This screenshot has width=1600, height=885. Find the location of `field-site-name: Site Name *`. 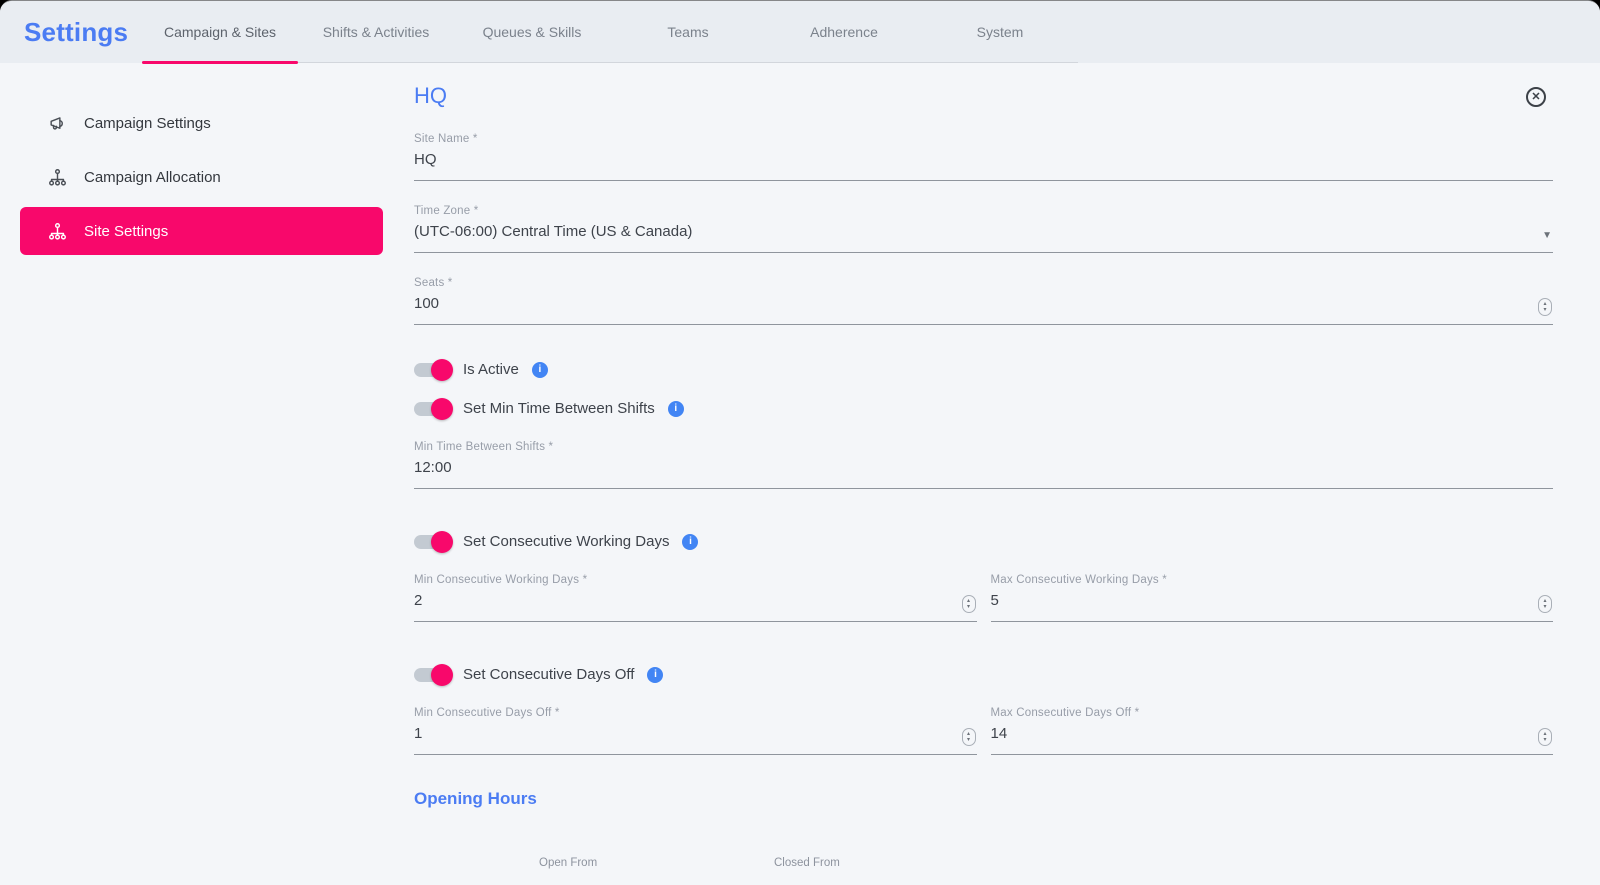

field-site-name: Site Name * is located at coordinates (983, 157).